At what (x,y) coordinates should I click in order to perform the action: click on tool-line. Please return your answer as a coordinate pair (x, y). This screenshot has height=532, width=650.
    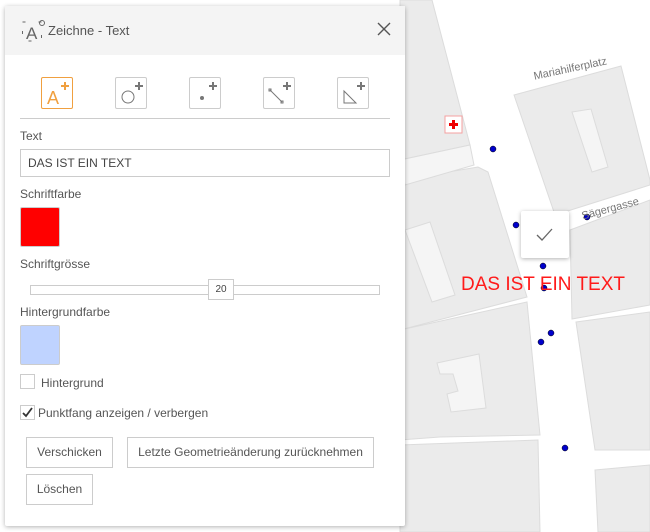
    Looking at the image, I should click on (279, 93).